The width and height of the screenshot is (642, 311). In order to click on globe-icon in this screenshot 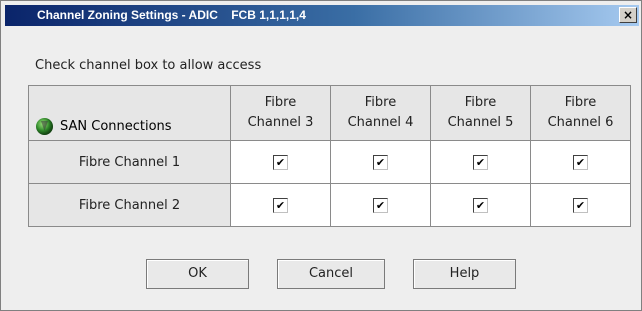, I will do `click(44, 126)`.